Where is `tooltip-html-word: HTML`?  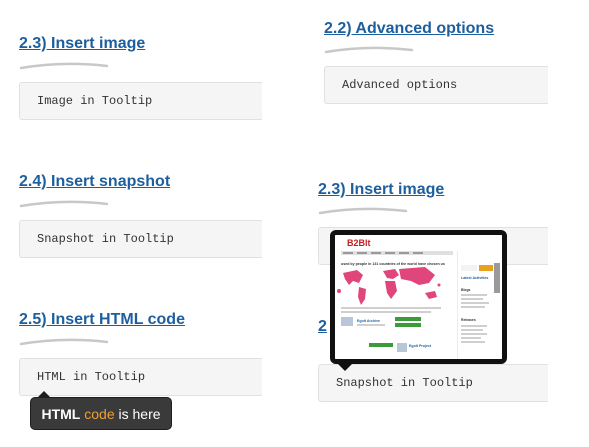
tooltip-html-word: HTML is located at coordinates (61, 413).